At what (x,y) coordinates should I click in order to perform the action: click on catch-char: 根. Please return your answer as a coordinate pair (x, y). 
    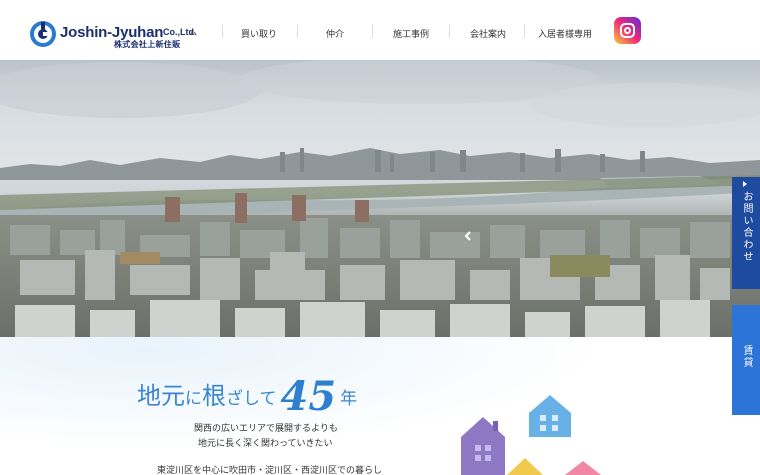
    Looking at the image, I should click on (214, 396).